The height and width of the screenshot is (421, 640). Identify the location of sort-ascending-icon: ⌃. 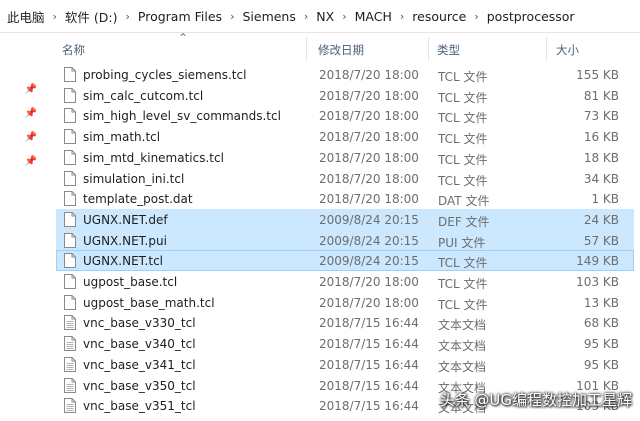
(183, 38).